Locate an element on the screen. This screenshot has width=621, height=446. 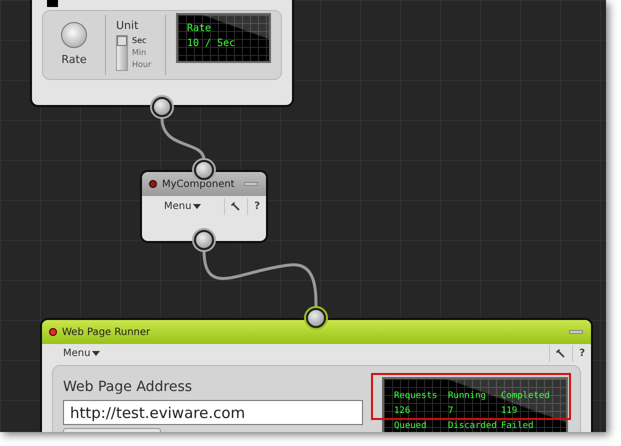
unit-option: Min is located at coordinates (142, 52).